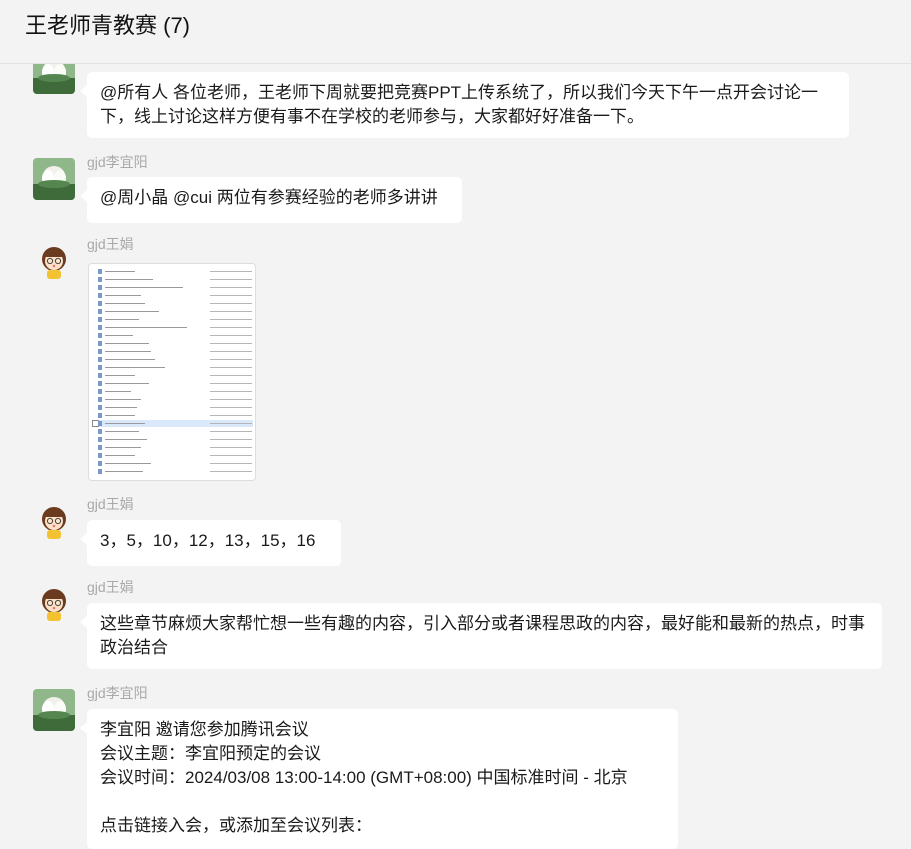 Image resolution: width=911 pixels, height=849 pixels. Describe the element at coordinates (382, 802) in the screenshot. I see `invite-blank-line` at that location.